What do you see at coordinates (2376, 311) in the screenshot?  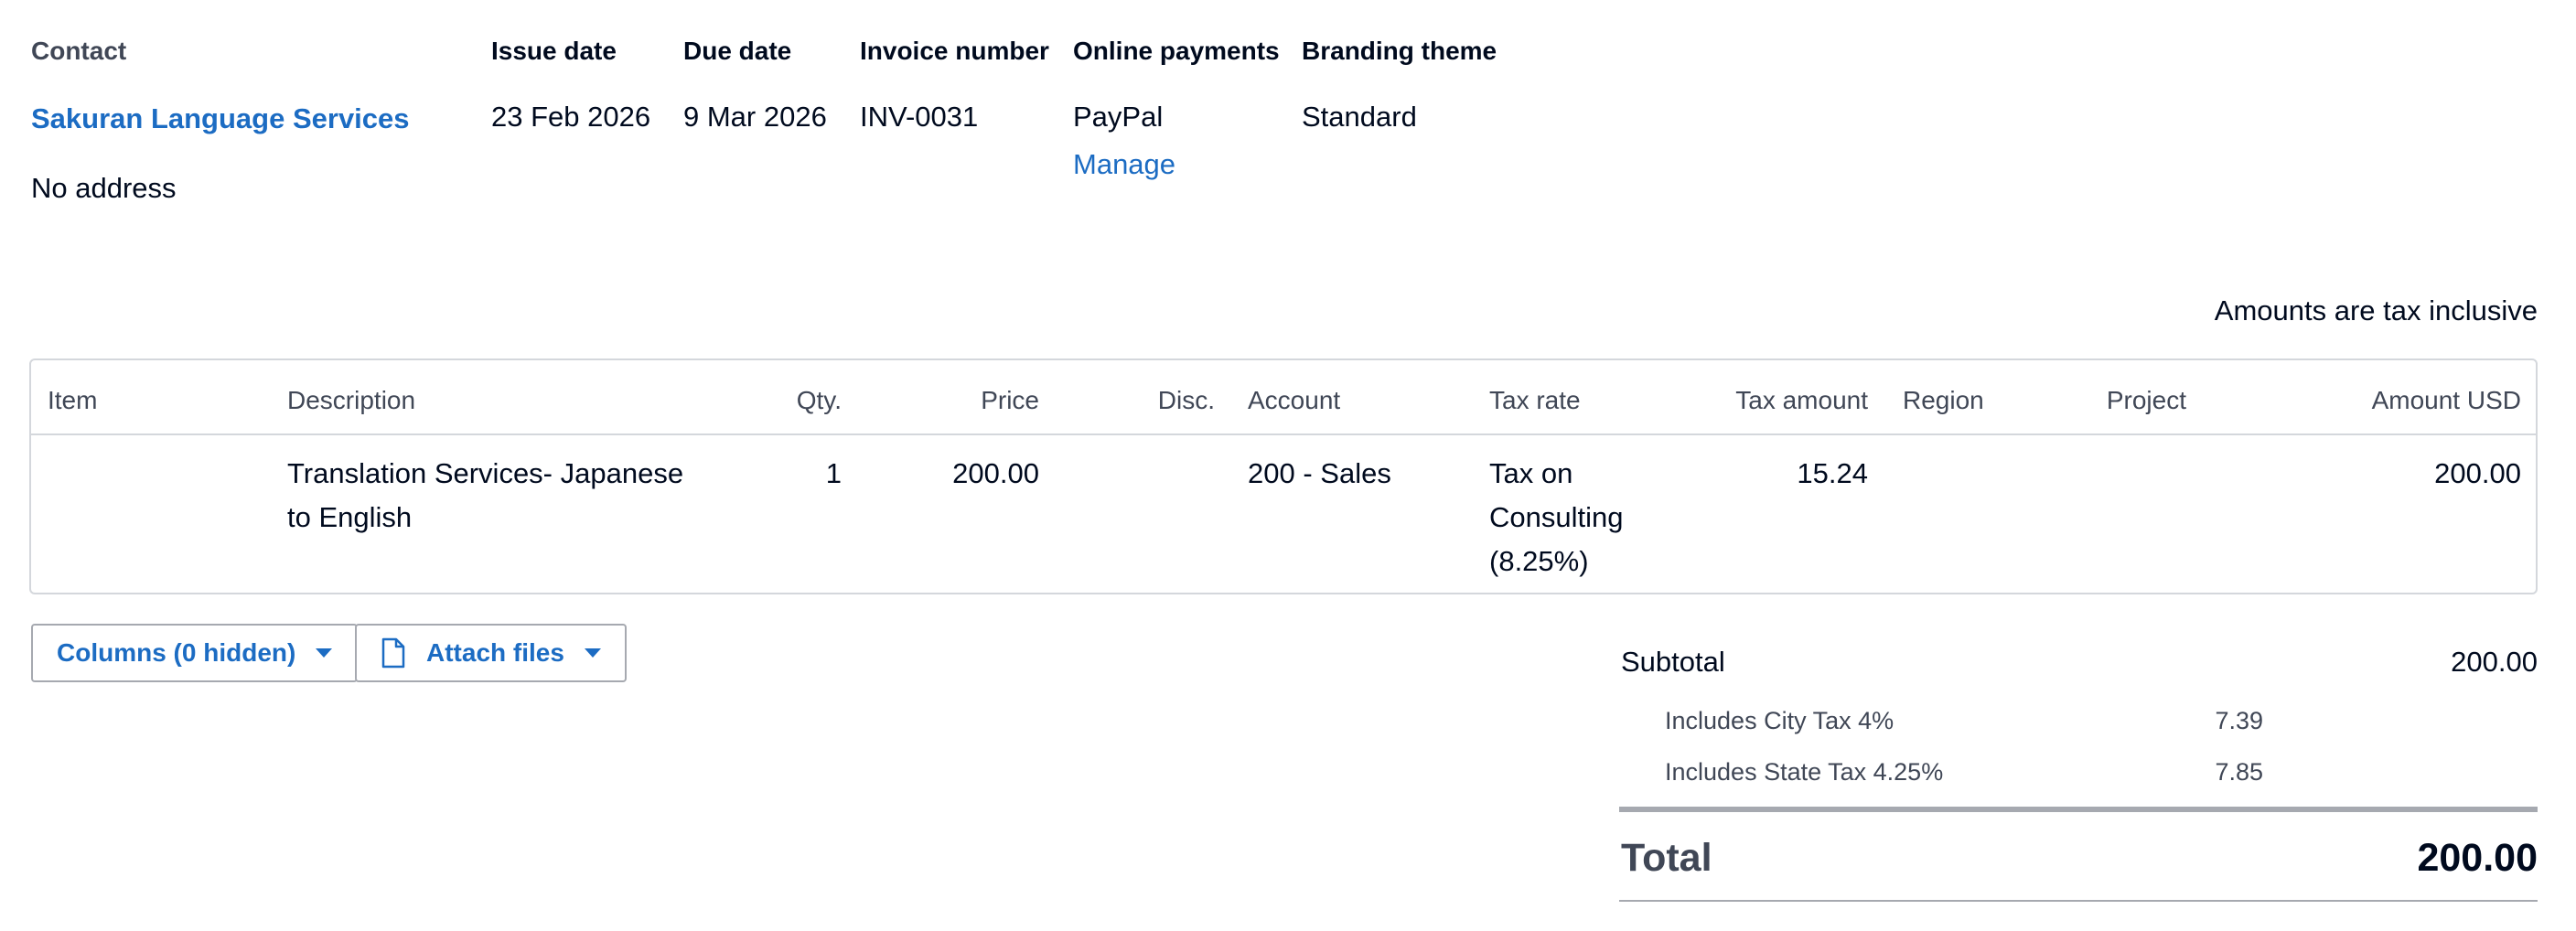 I see `tax-mode-selector: Amounts are tax inclusive` at bounding box center [2376, 311].